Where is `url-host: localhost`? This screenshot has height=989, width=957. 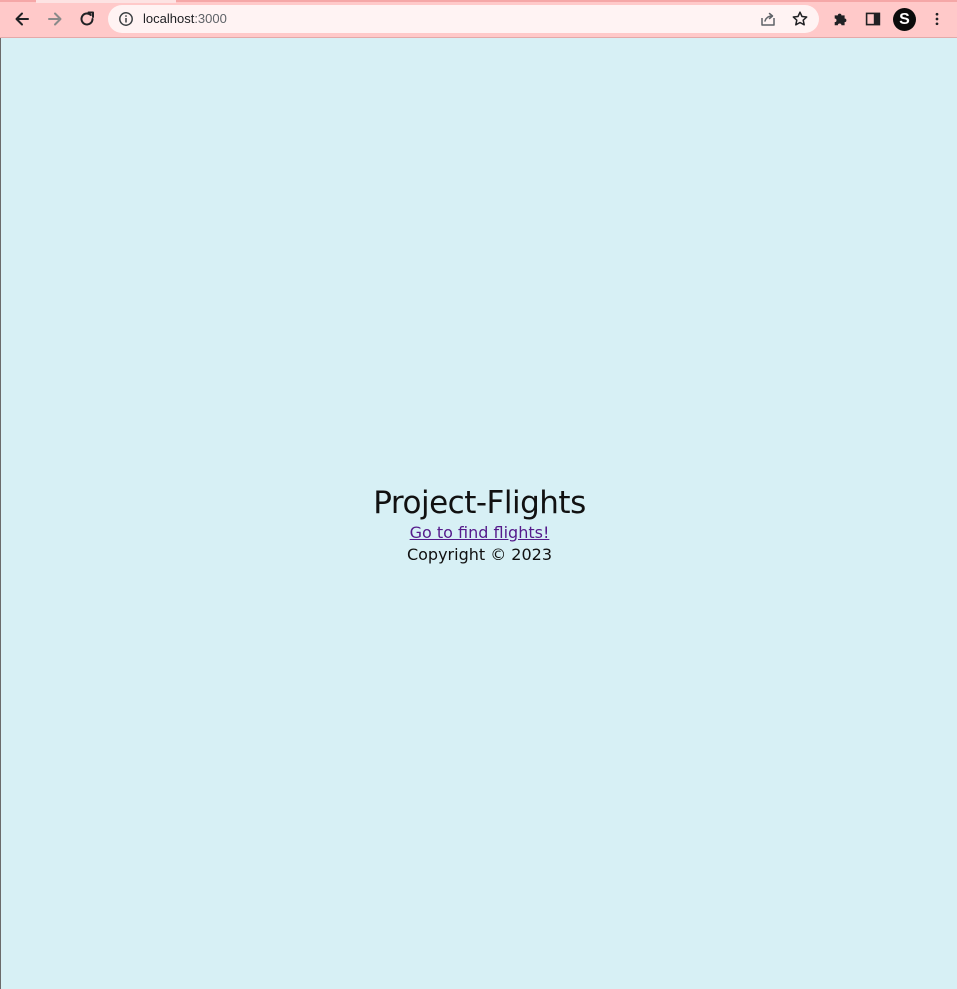
url-host: localhost is located at coordinates (169, 18).